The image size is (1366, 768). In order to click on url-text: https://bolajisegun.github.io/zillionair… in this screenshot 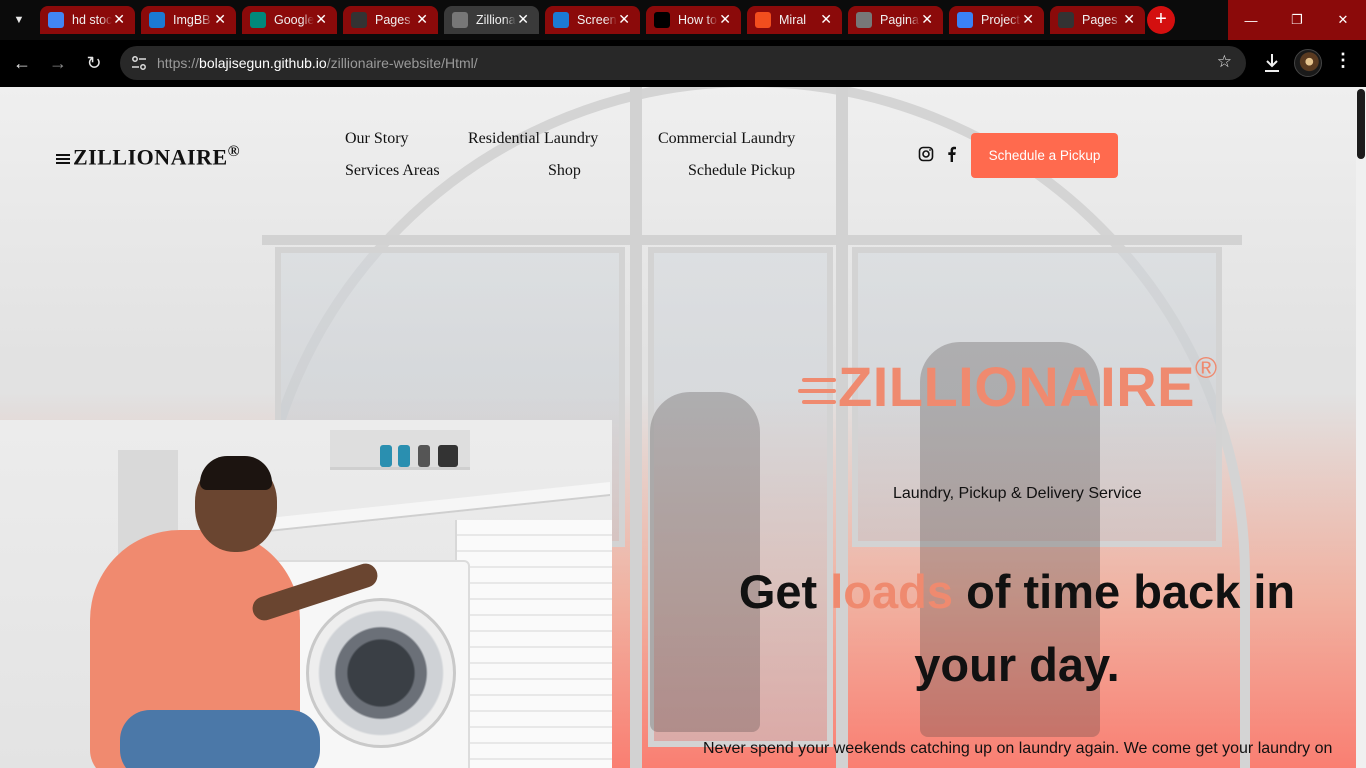, I will do `click(317, 63)`.